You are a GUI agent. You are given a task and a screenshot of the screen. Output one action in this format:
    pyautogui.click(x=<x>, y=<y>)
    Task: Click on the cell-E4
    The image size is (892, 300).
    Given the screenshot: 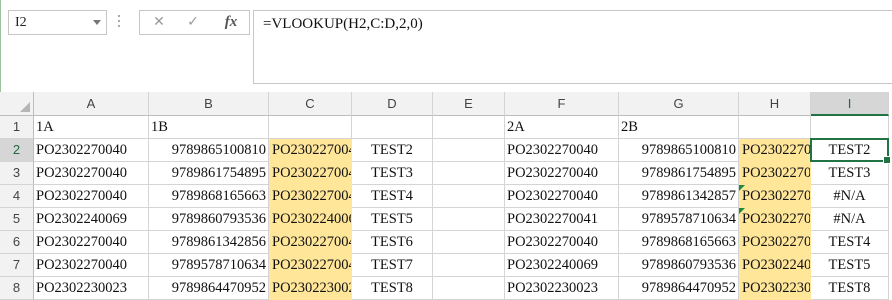 What is the action you would take?
    pyautogui.click(x=469, y=196)
    